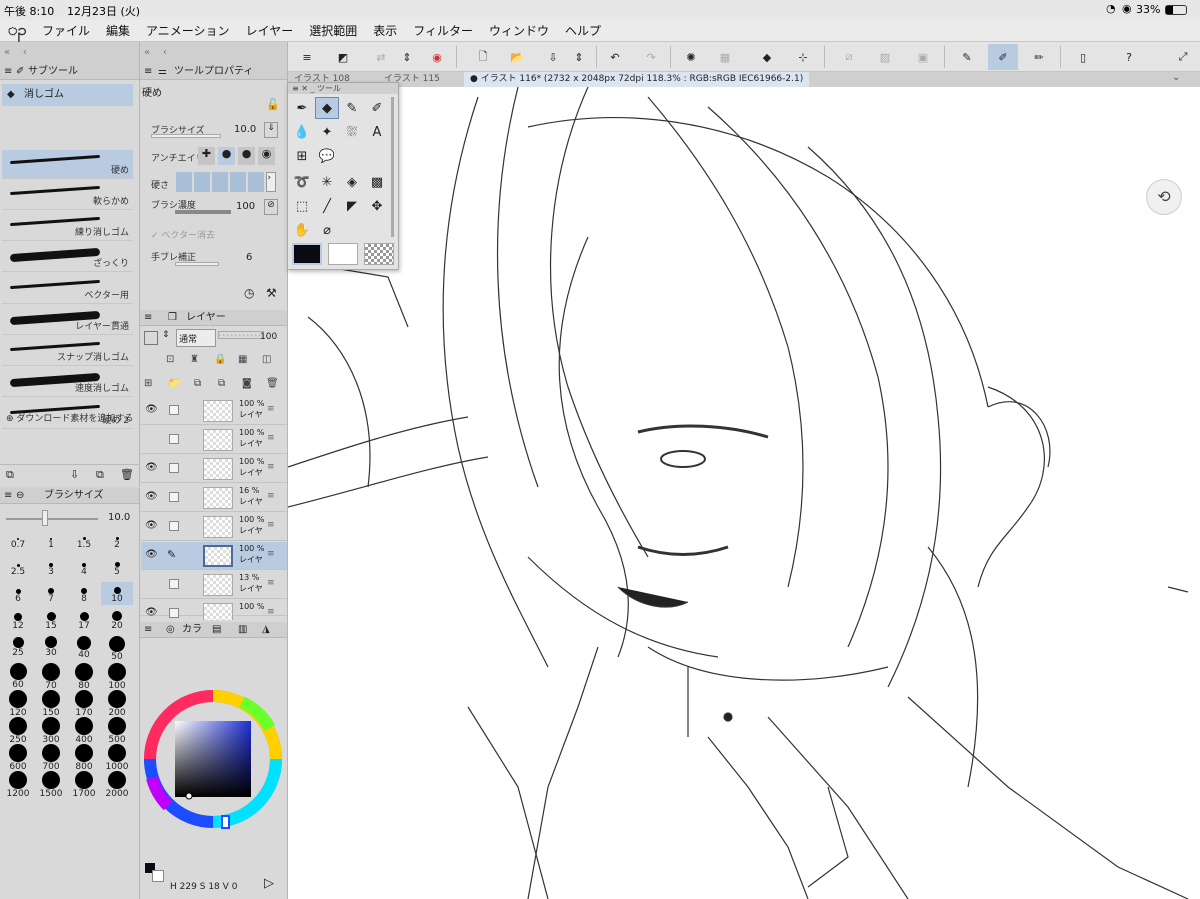  I want to click on brush-size-cell: 250, so click(18, 731).